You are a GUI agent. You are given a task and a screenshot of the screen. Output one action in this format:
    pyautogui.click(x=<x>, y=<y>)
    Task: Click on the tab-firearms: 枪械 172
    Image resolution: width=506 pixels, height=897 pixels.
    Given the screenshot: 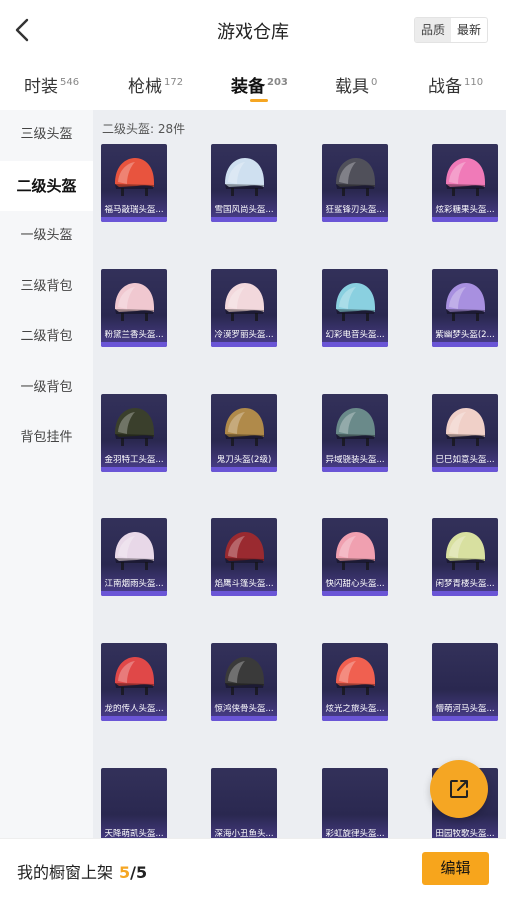 What is the action you would take?
    pyautogui.click(x=155, y=84)
    